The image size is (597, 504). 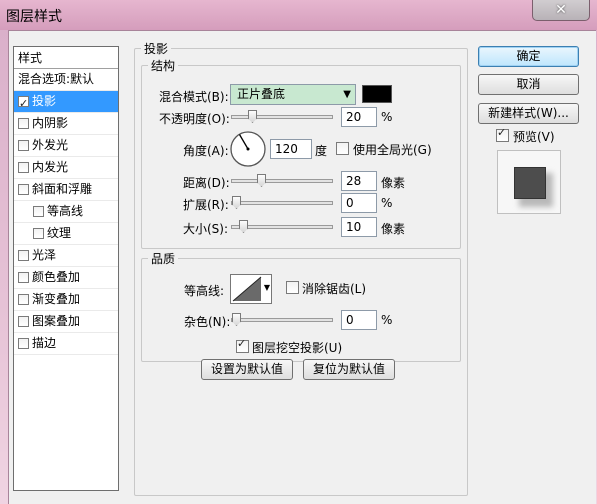 I want to click on anti-alias-checkbox, so click(x=292, y=287).